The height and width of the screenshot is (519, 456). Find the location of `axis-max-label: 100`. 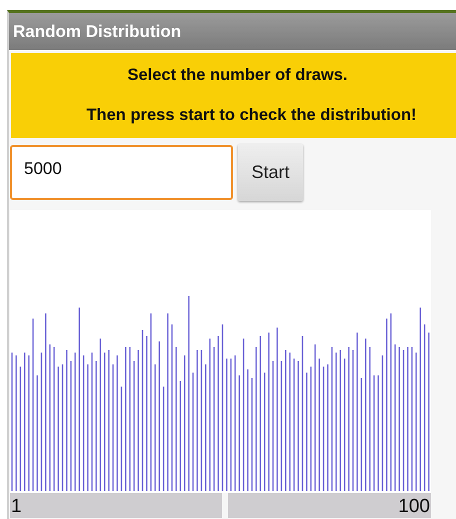

axis-max-label: 100 is located at coordinates (329, 505).